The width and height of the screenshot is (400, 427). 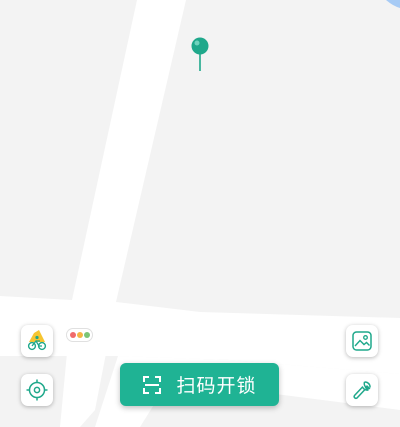 I want to click on bike-ride-button, so click(x=37, y=341).